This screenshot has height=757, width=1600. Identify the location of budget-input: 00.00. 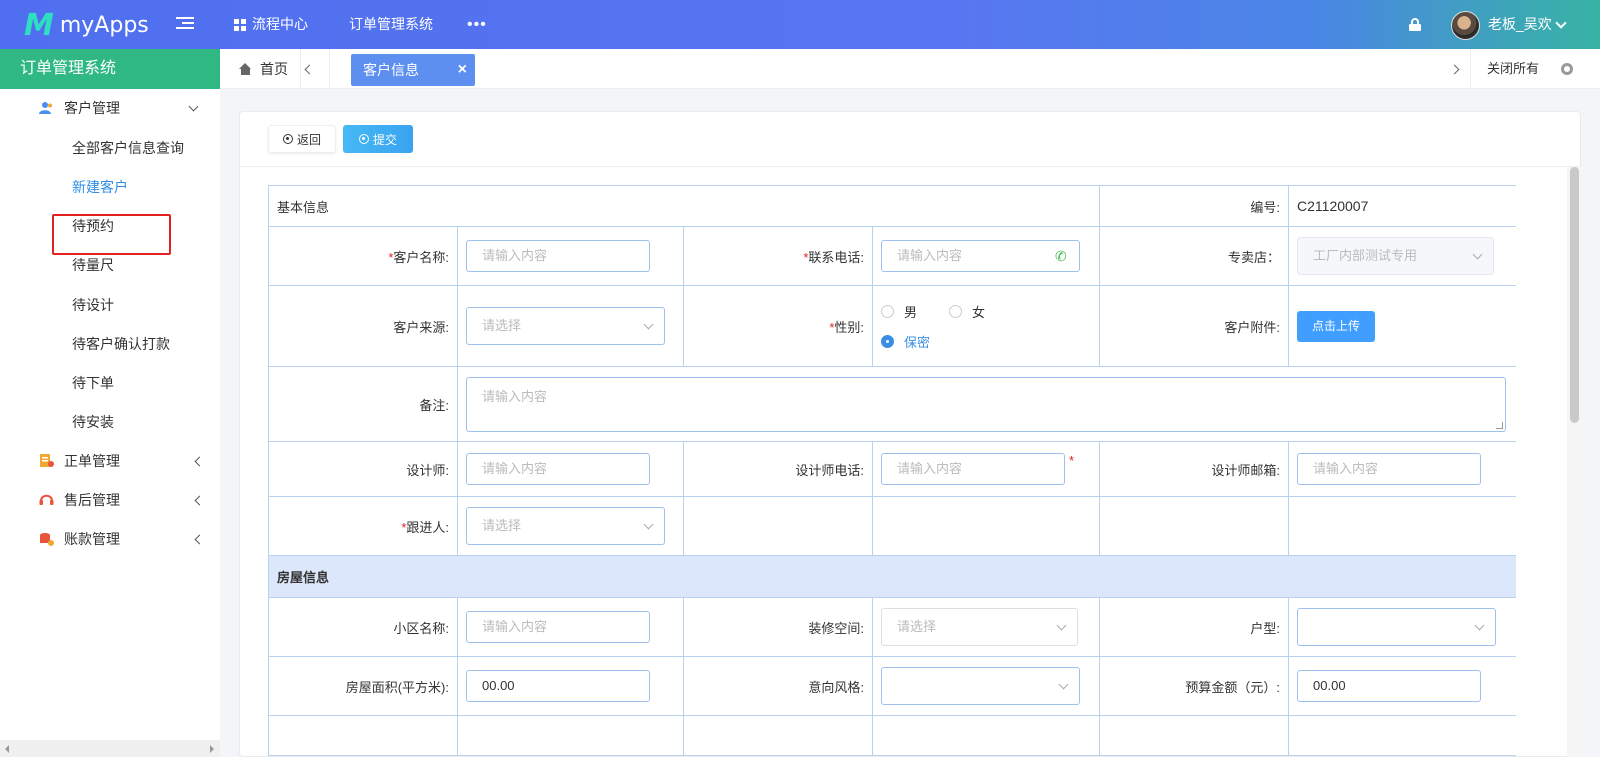
(1389, 686).